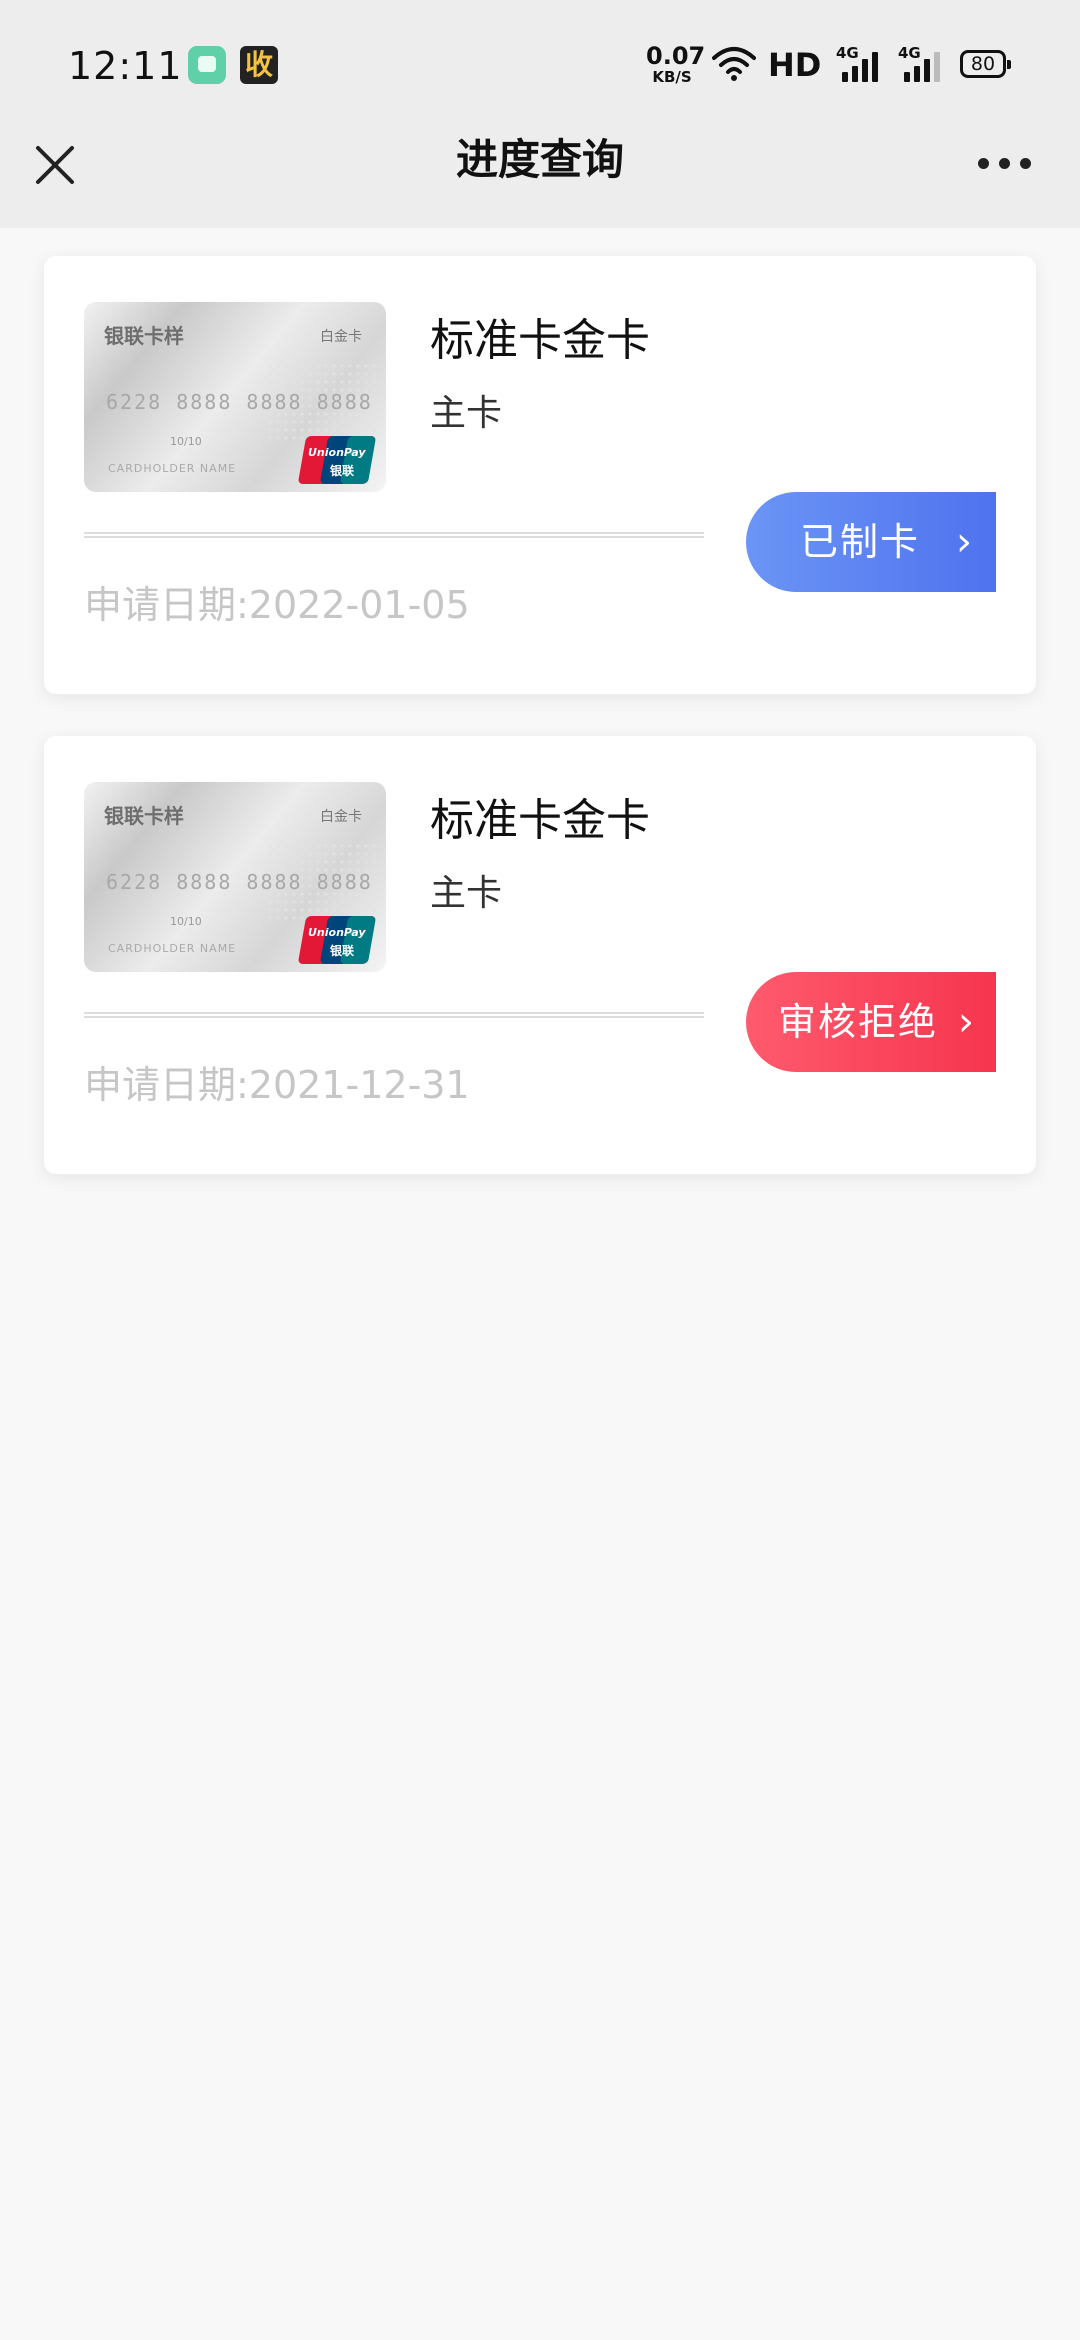 The height and width of the screenshot is (2340, 1080). Describe the element at coordinates (847, 53) in the screenshot. I see `signal-1-label: 4G` at that location.